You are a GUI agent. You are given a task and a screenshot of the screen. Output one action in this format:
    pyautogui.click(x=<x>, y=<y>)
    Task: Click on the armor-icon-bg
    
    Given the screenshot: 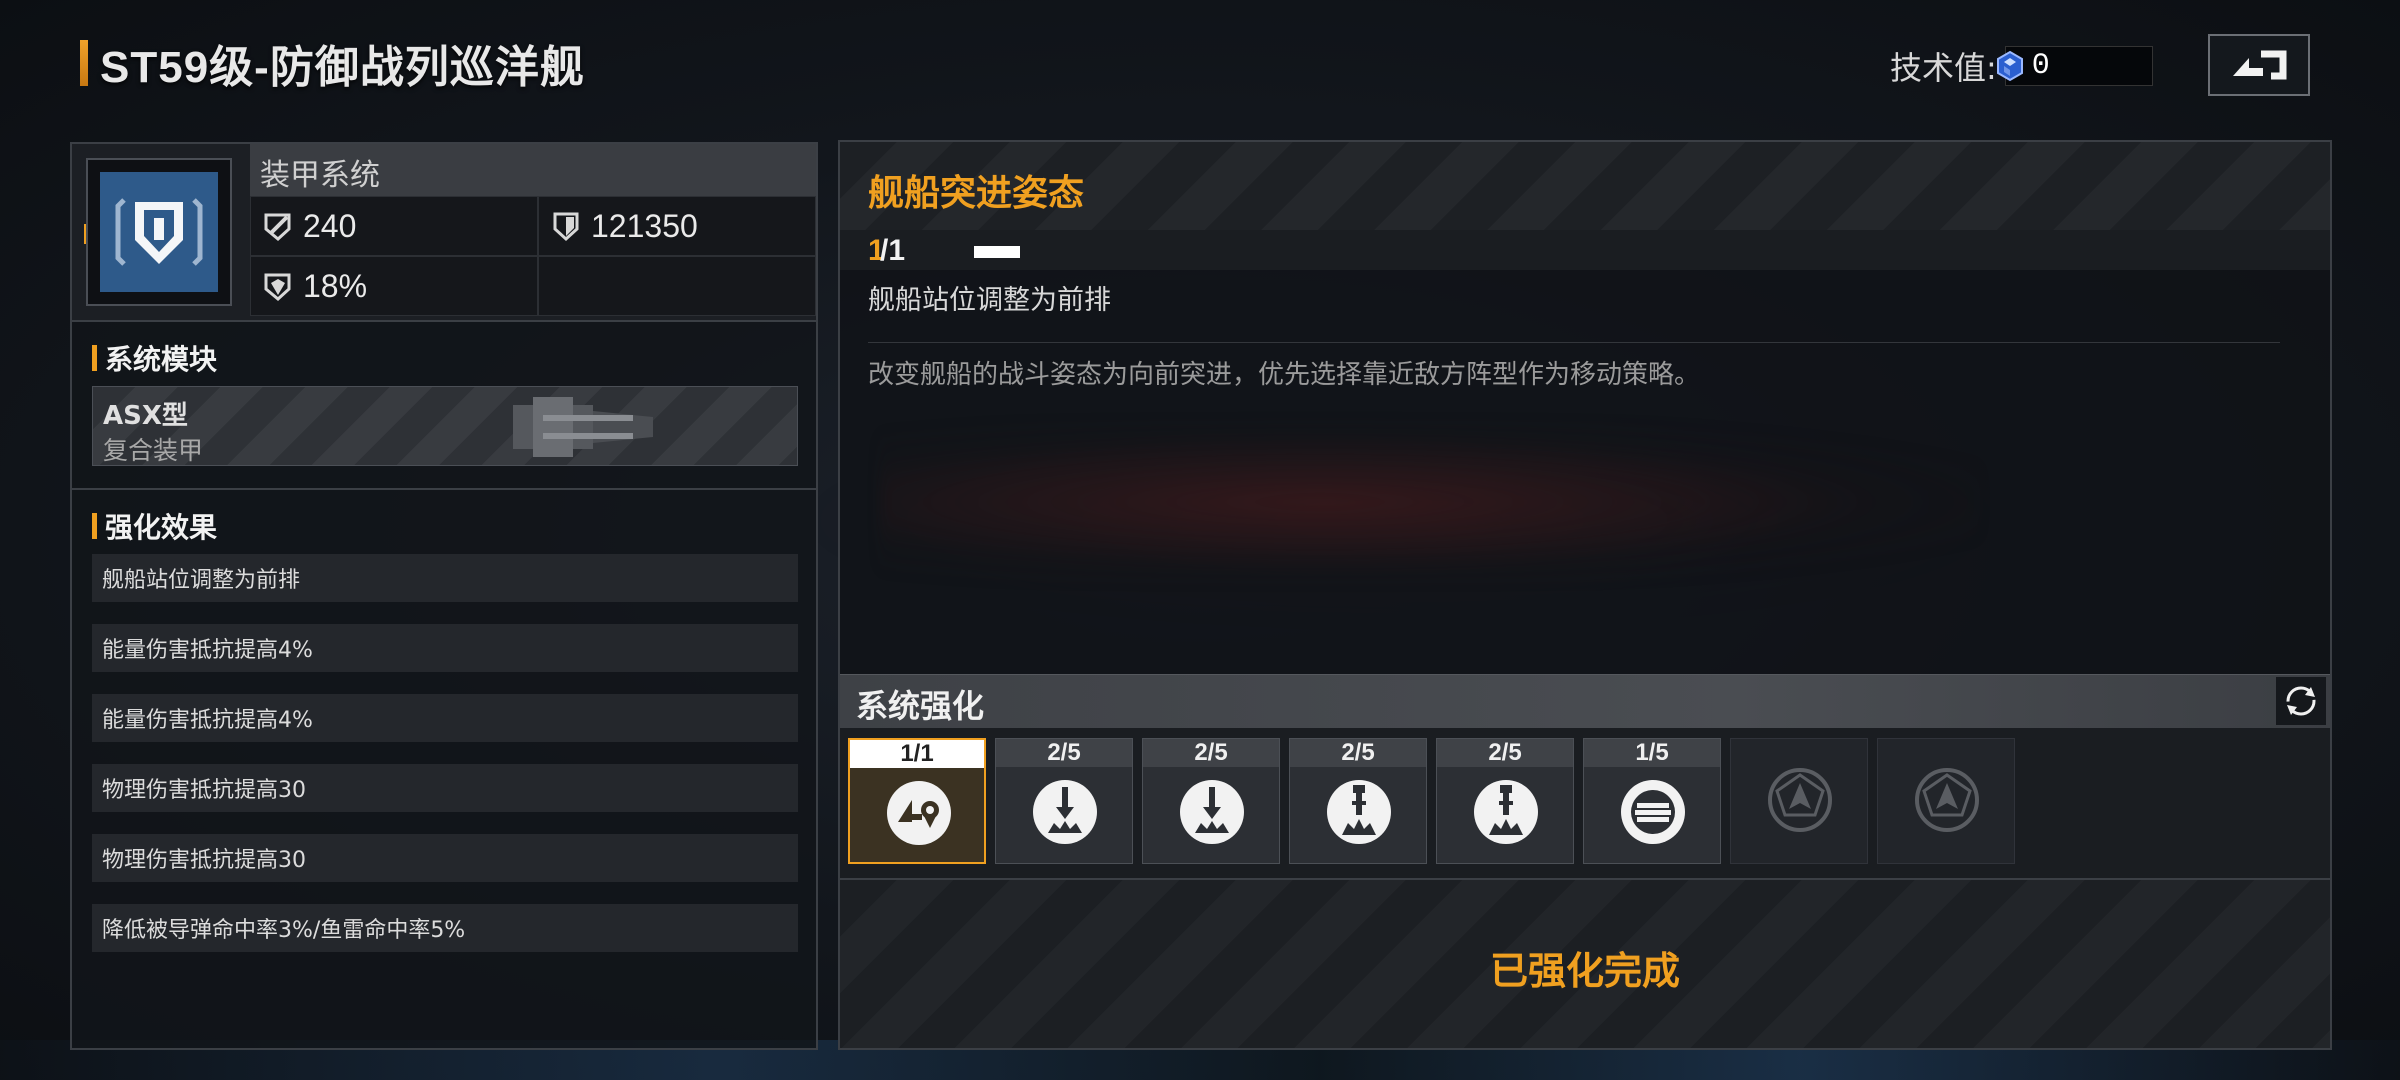 What is the action you would take?
    pyautogui.click(x=159, y=232)
    